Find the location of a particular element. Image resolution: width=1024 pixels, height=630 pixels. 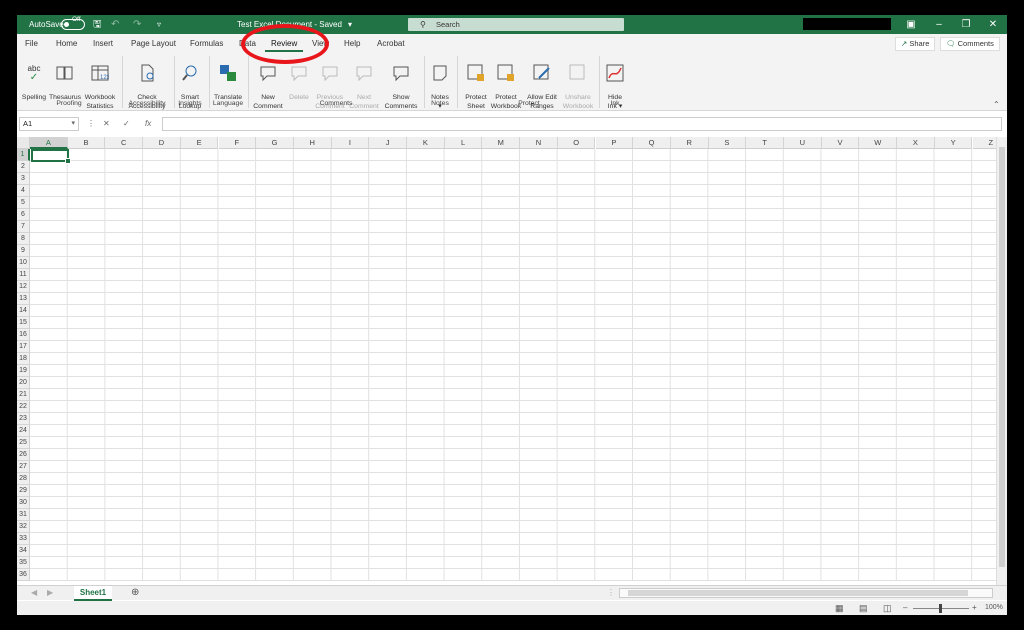

row-header: 34 is located at coordinates (23, 551).